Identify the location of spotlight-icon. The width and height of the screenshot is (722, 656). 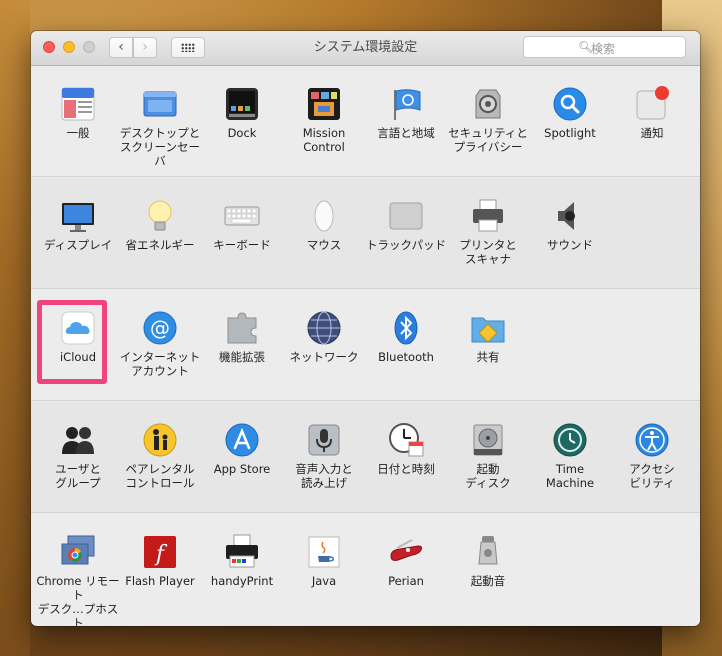
(570, 104).